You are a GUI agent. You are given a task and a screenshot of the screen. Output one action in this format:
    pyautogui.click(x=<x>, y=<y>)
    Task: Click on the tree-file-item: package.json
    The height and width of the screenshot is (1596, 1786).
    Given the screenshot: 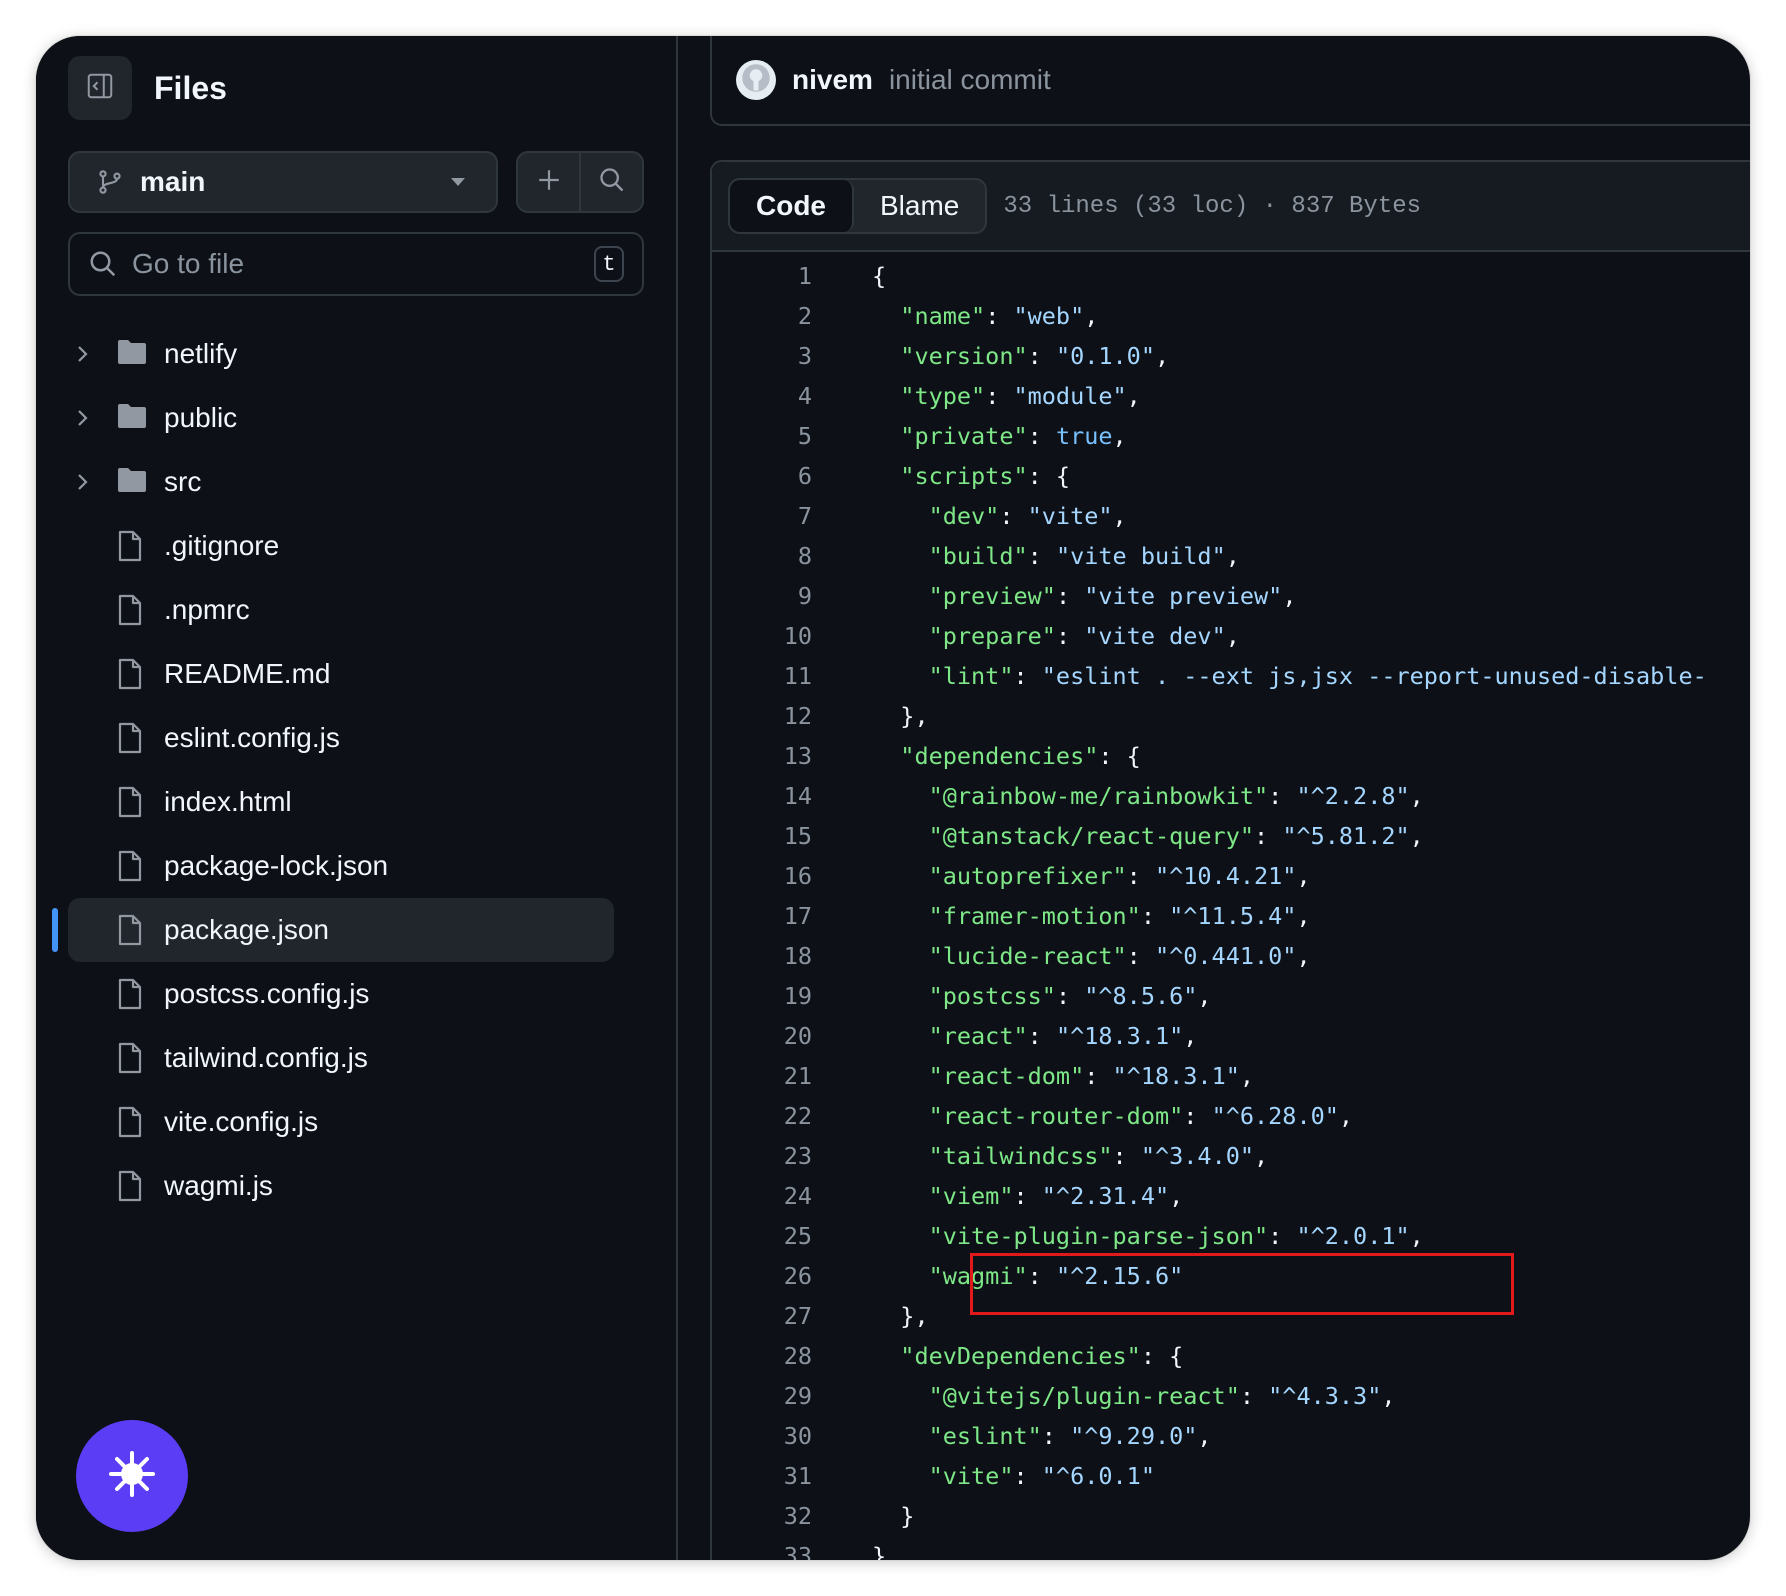 What is the action you would take?
    pyautogui.click(x=356, y=930)
    